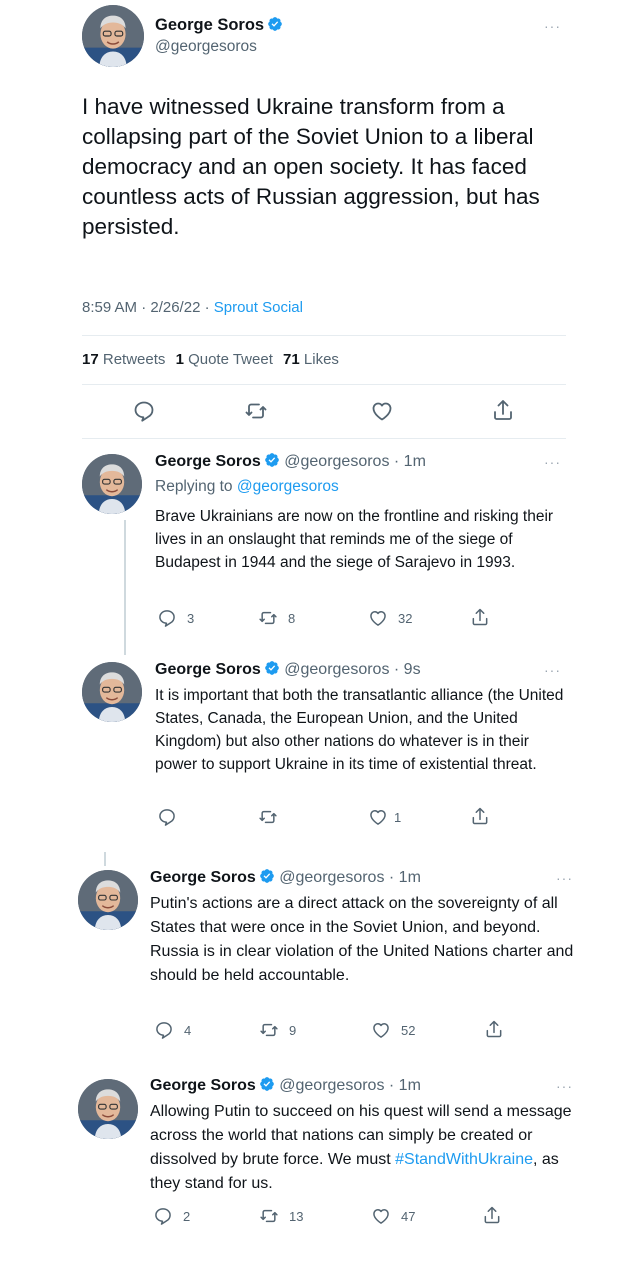  What do you see at coordinates (219, 25) in the screenshot?
I see `author-name: George Soros` at bounding box center [219, 25].